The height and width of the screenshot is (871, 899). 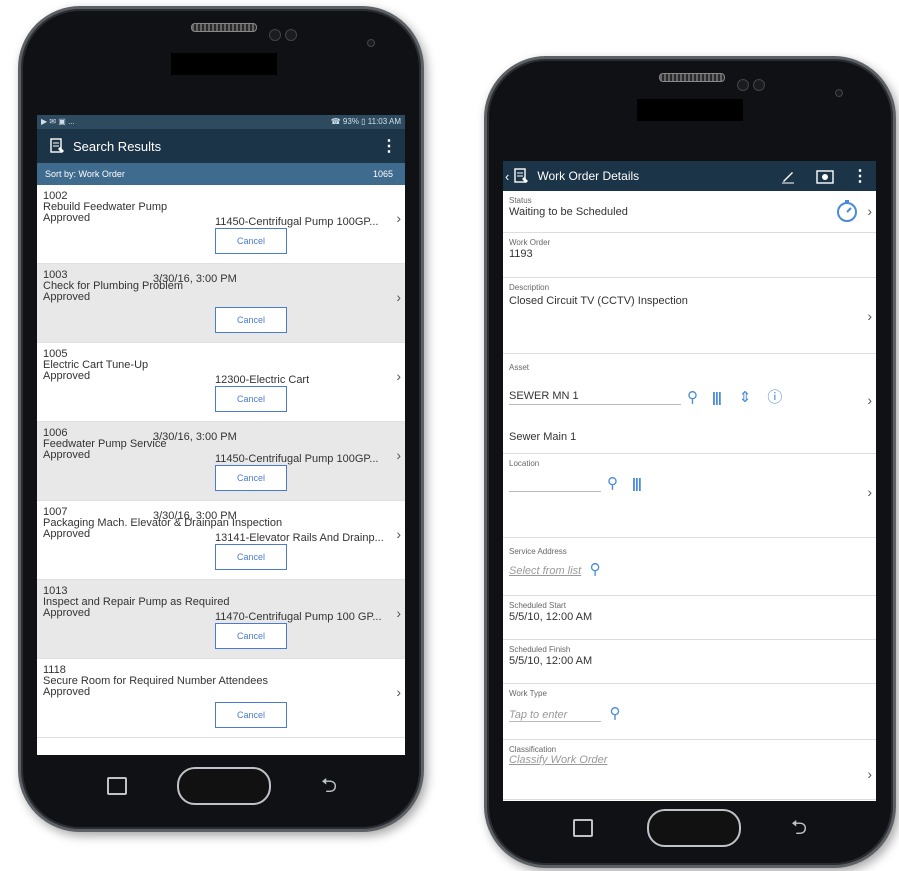 I want to click on app-bar: ‹ Work Order Details ⋮, so click(x=689, y=176).